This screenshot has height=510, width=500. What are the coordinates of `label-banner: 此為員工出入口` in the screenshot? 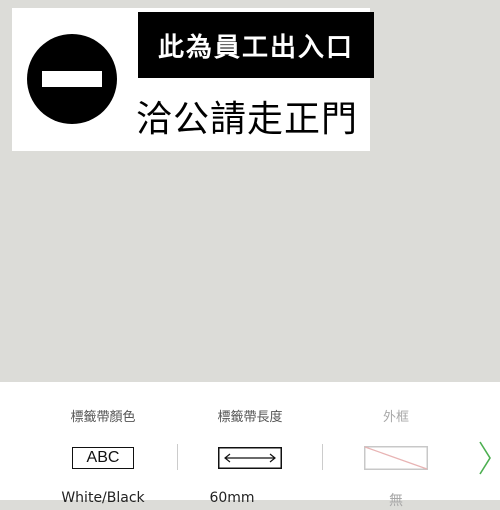 It's located at (256, 45).